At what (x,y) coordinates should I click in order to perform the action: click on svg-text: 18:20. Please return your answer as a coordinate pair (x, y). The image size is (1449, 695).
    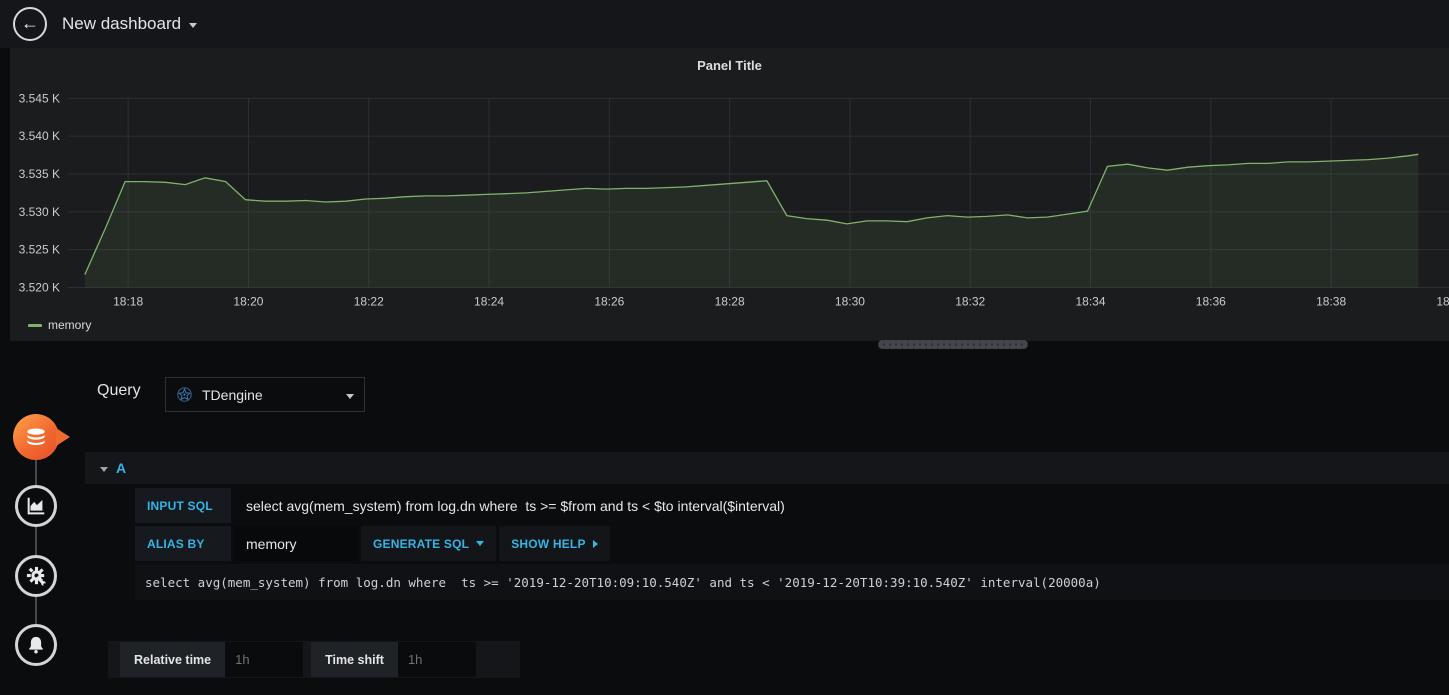
    Looking at the image, I should click on (248, 302).